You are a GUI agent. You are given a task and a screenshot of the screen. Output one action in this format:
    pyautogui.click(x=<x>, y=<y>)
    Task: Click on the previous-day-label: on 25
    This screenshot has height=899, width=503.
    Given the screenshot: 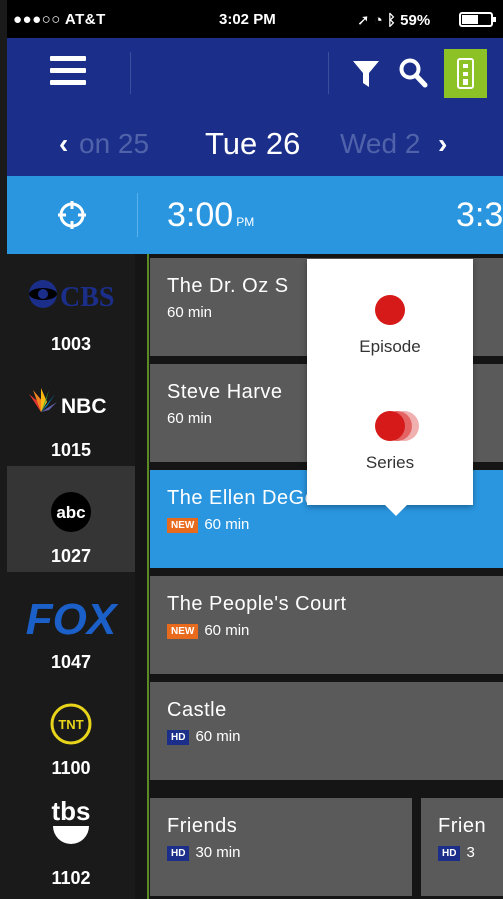 What is the action you would take?
    pyautogui.click(x=114, y=144)
    